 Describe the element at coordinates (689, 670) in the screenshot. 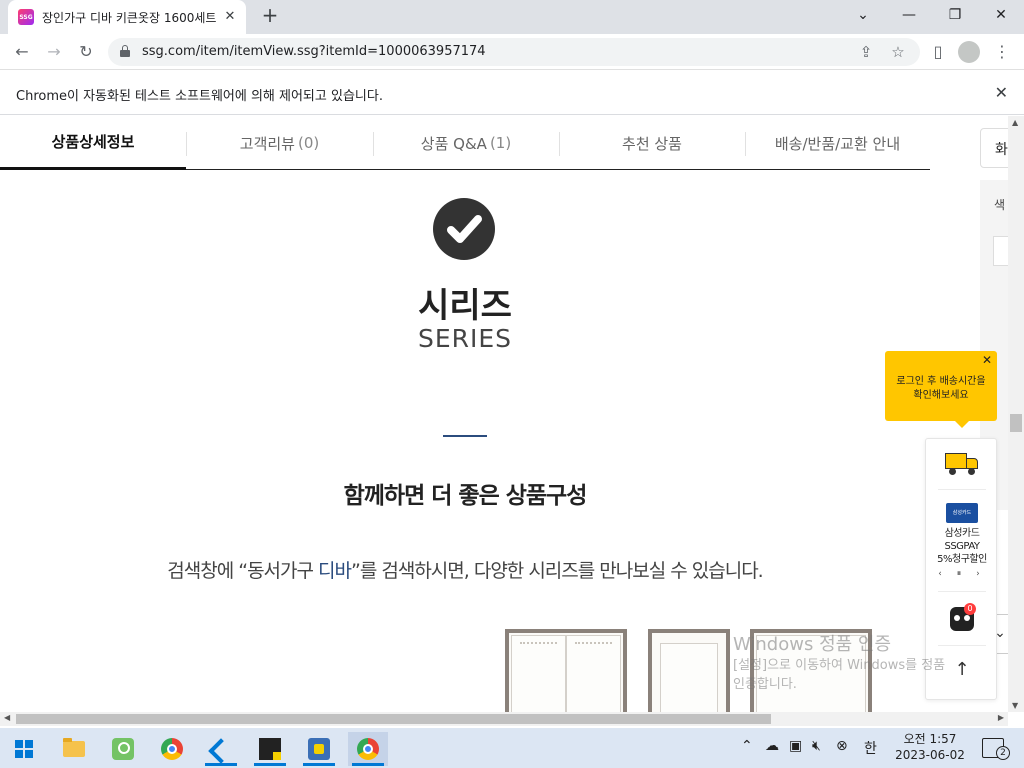

I see `cabinet-image-single` at that location.